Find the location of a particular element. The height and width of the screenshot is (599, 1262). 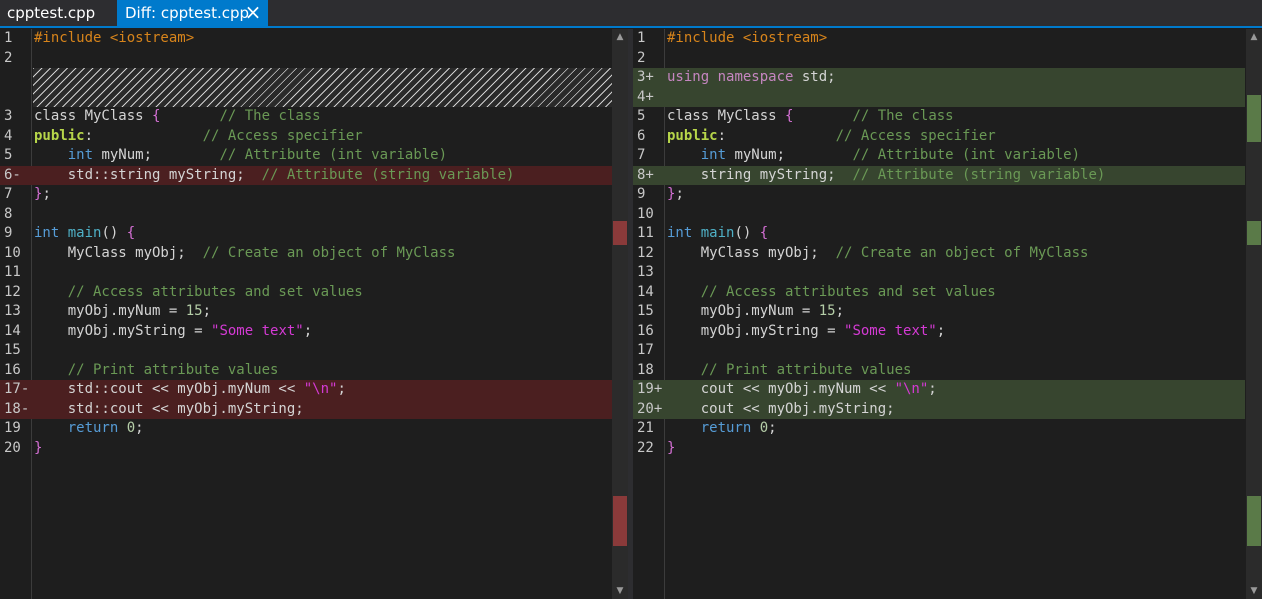

diff-line-added: 3+ using namespace std; is located at coordinates (939, 78).